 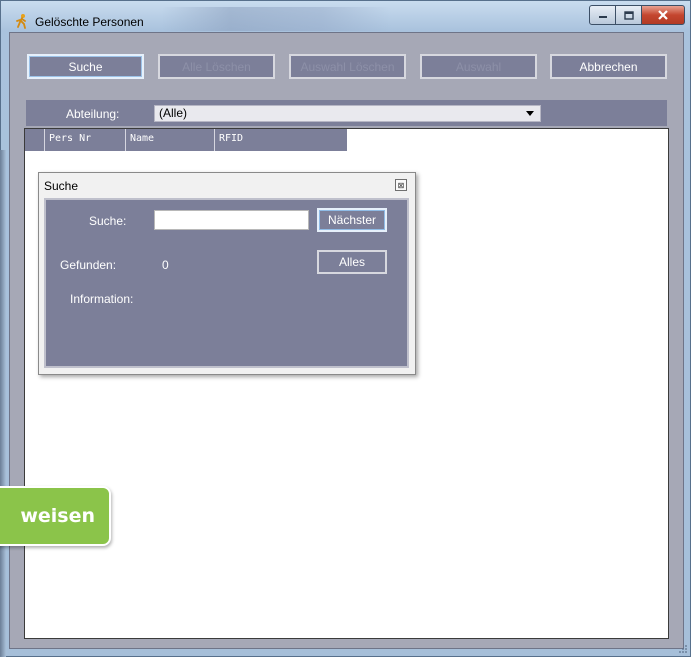 I want to click on resize-grip-icon, so click(x=683, y=649).